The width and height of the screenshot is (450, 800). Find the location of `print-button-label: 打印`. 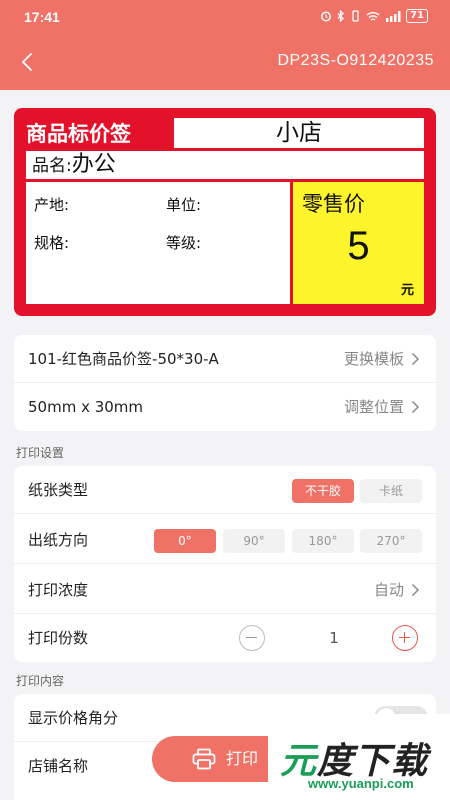

print-button-label: 打印 is located at coordinates (242, 758).